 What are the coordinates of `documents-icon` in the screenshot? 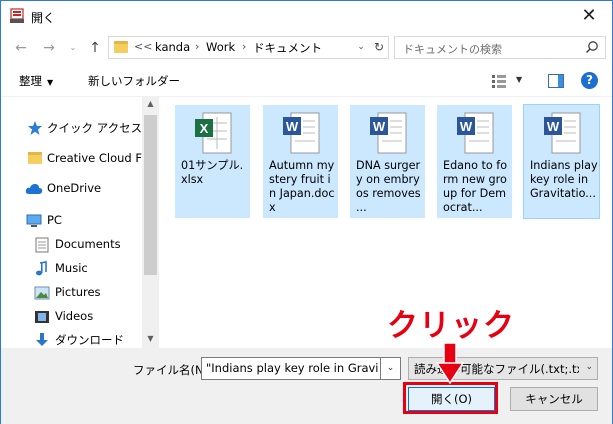 It's located at (42, 245).